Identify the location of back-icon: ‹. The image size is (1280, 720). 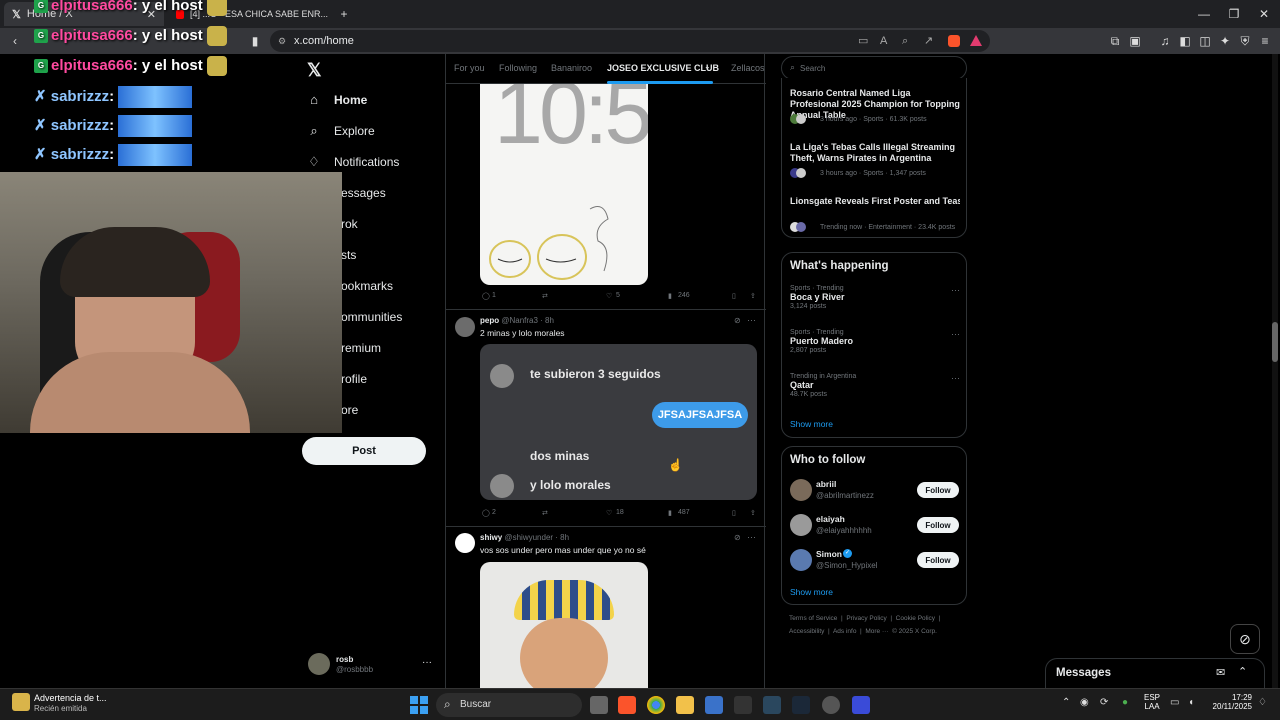
(15, 41).